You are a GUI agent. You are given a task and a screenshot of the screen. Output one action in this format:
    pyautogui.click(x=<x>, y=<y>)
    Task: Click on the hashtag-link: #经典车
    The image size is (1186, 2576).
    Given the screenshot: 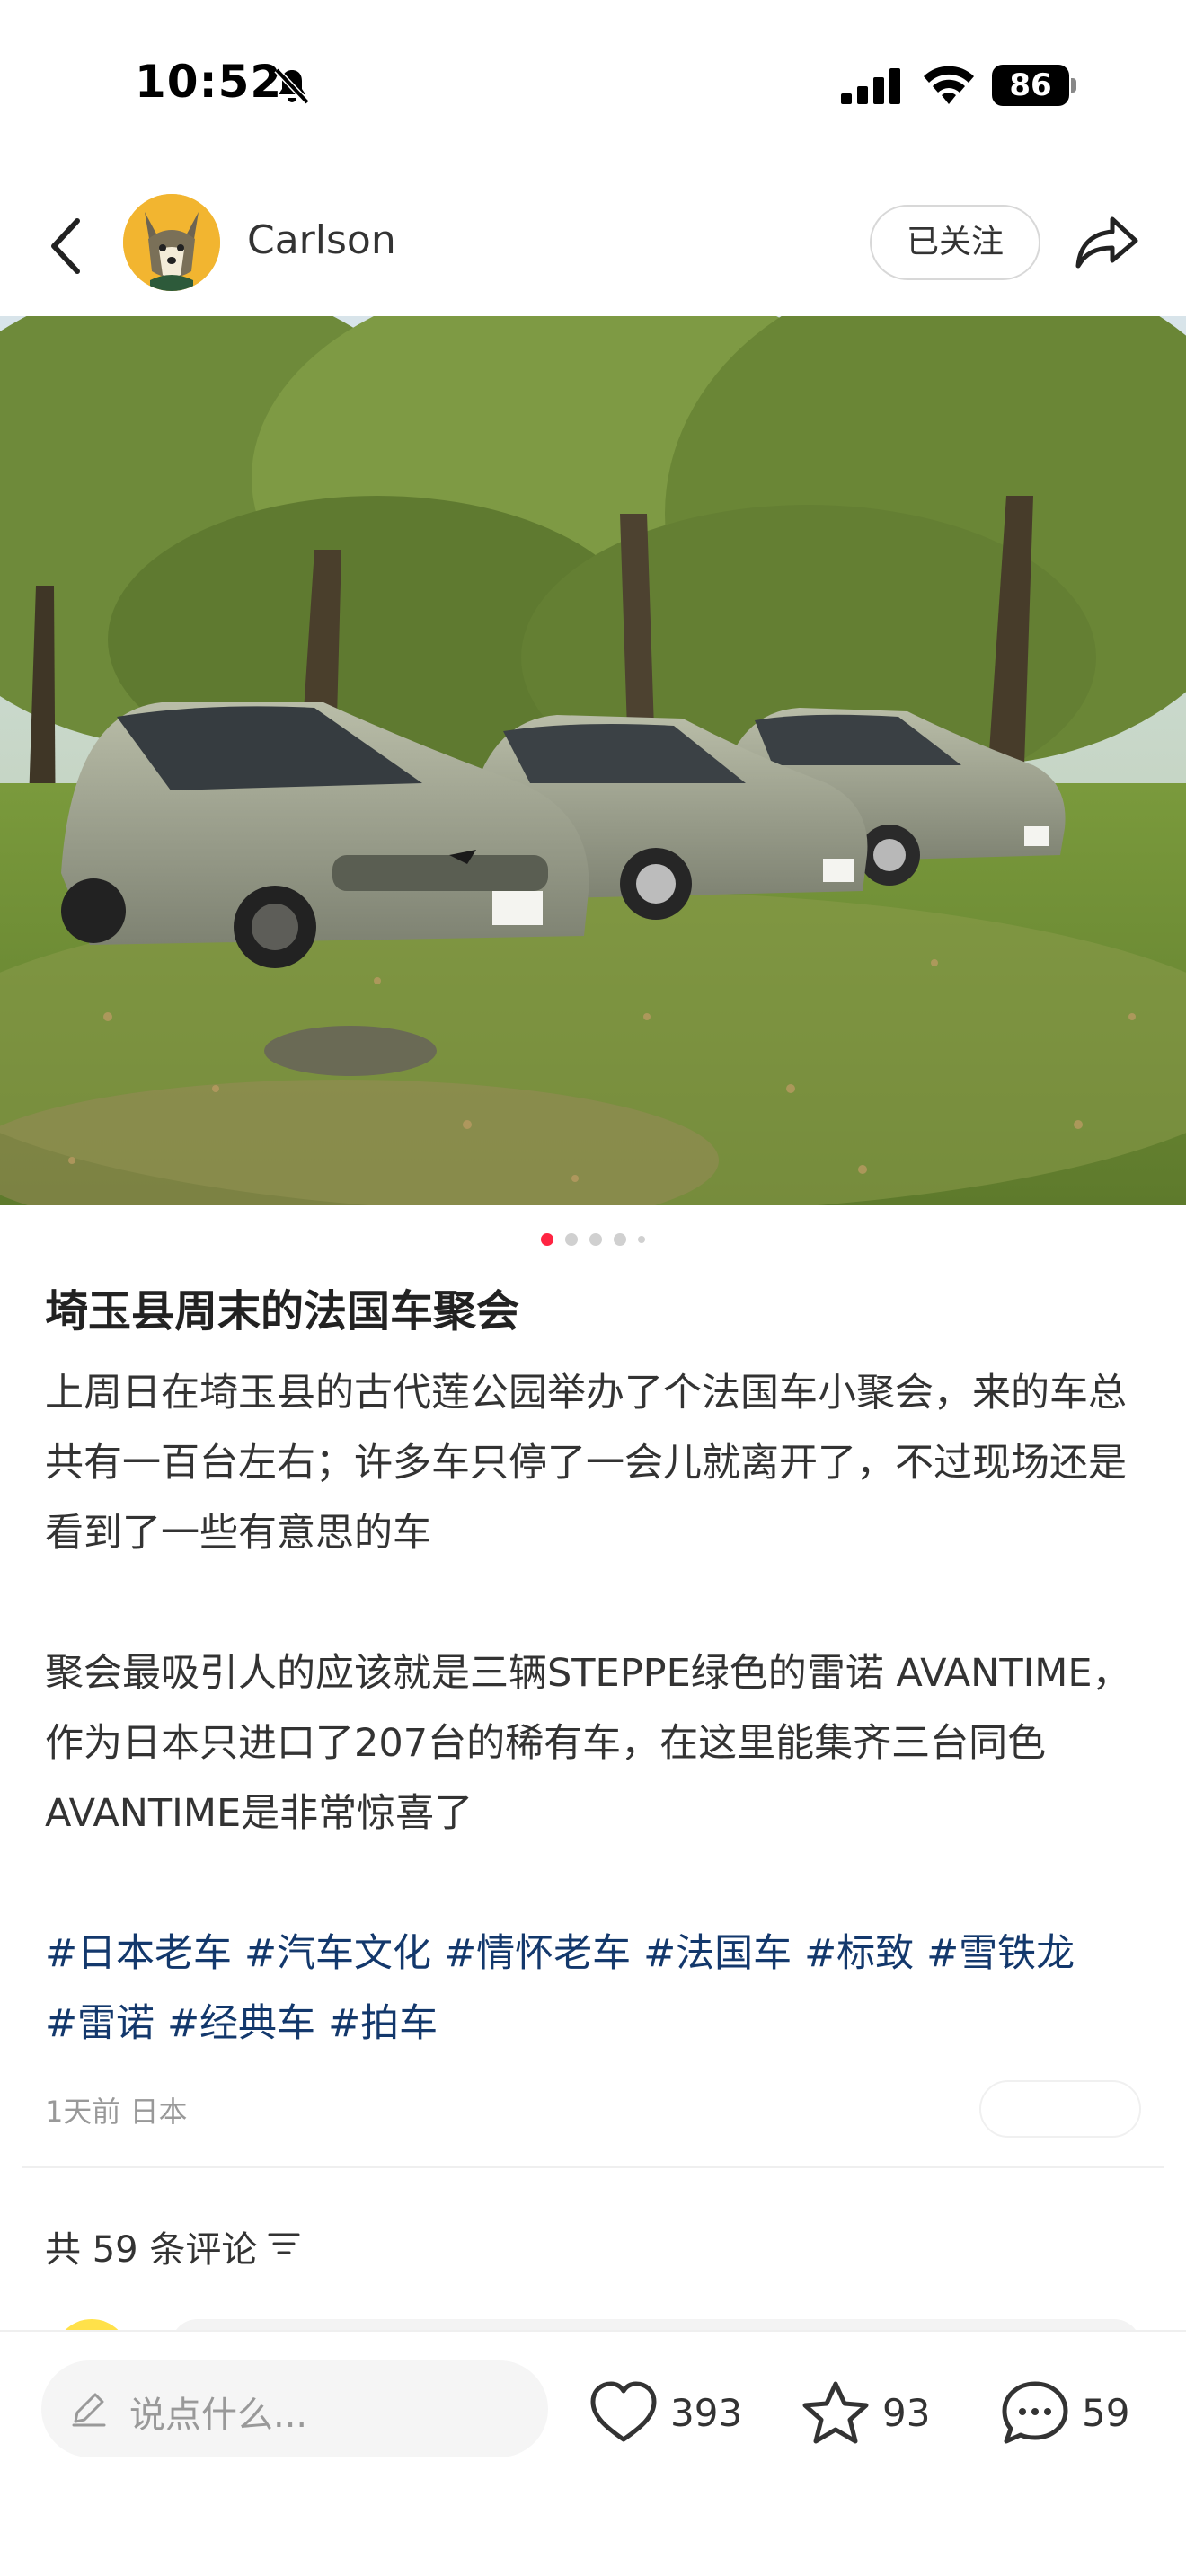 What is the action you would take?
    pyautogui.click(x=241, y=2024)
    